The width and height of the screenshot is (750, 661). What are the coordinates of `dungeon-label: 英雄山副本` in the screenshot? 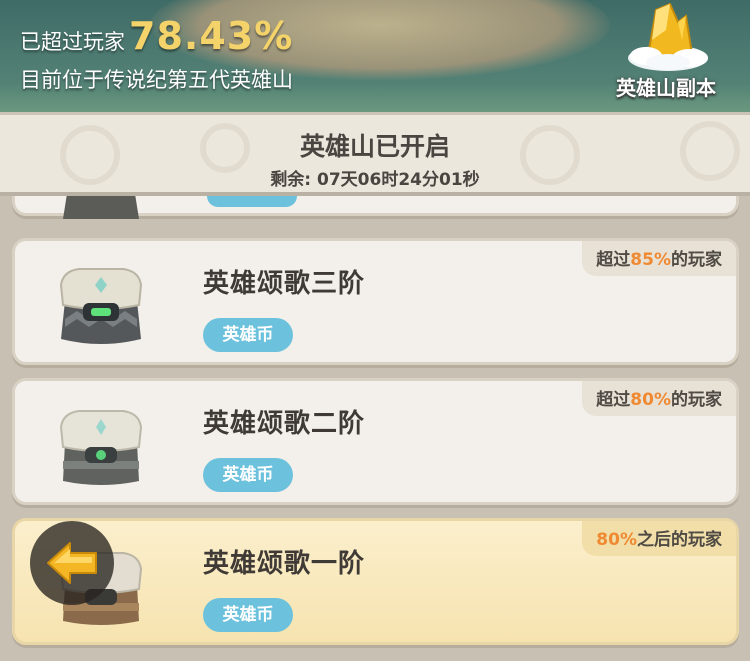 It's located at (666, 88).